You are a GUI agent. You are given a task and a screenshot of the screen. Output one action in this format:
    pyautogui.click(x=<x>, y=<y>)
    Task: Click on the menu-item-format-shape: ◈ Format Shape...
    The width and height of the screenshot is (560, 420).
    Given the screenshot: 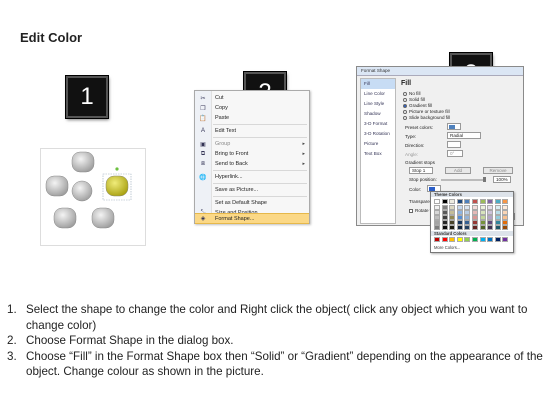 What is the action you would take?
    pyautogui.click(x=252, y=218)
    